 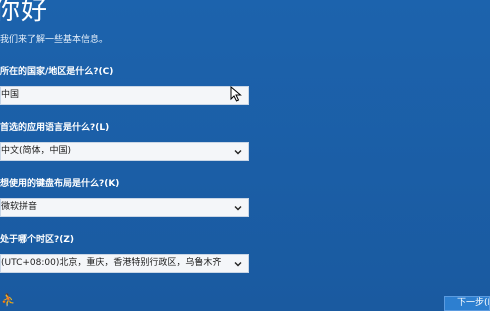 I want to click on keyboard-value: 微软拼音, so click(x=19, y=207).